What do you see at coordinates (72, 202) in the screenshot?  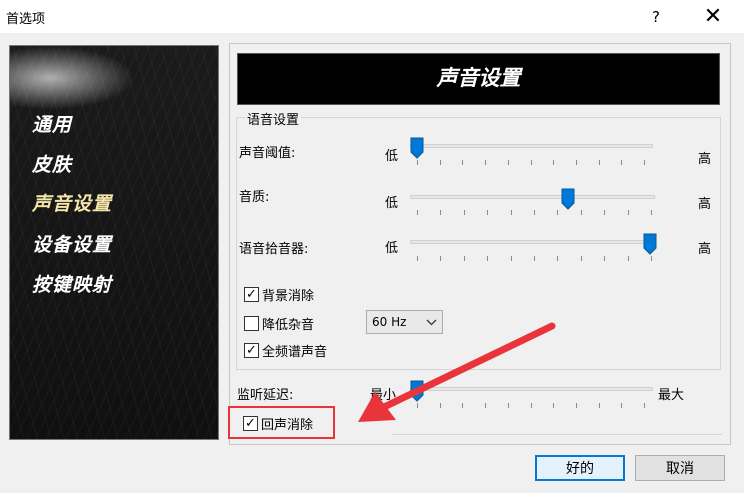 I see `sidebar-item-sound-settings: 声音设置` at bounding box center [72, 202].